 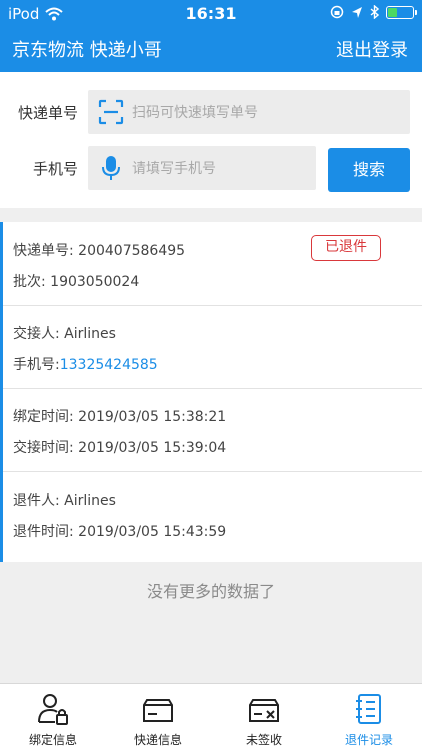 I want to click on tab-return-records: 退件记录, so click(x=369, y=717).